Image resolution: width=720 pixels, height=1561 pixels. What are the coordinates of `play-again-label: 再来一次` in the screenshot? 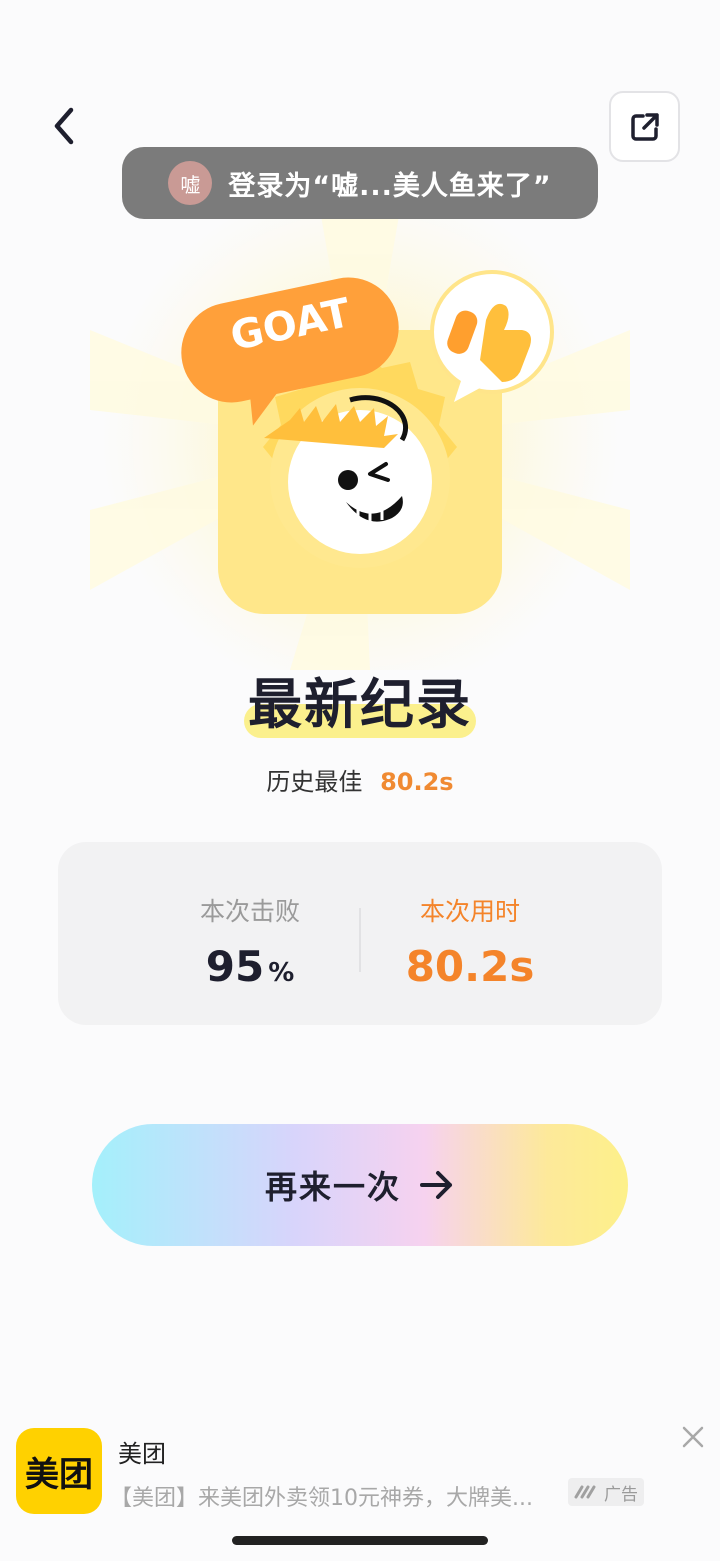 It's located at (332, 1187).